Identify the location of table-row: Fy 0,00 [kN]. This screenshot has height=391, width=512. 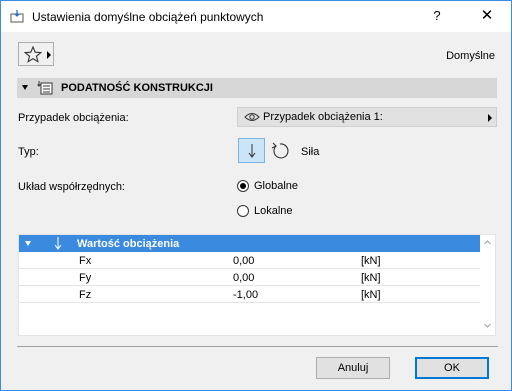
(249, 277).